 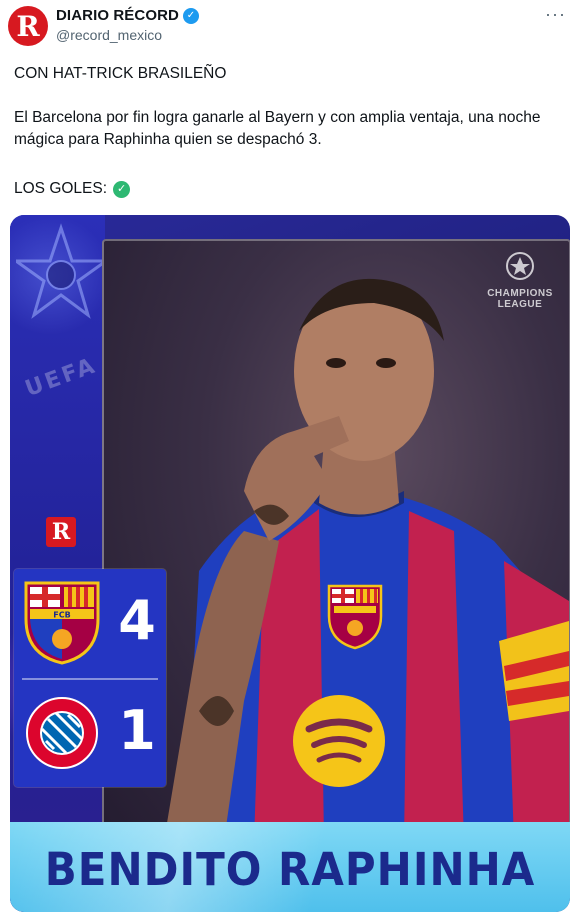 I want to click on score-divider, so click(x=90, y=679).